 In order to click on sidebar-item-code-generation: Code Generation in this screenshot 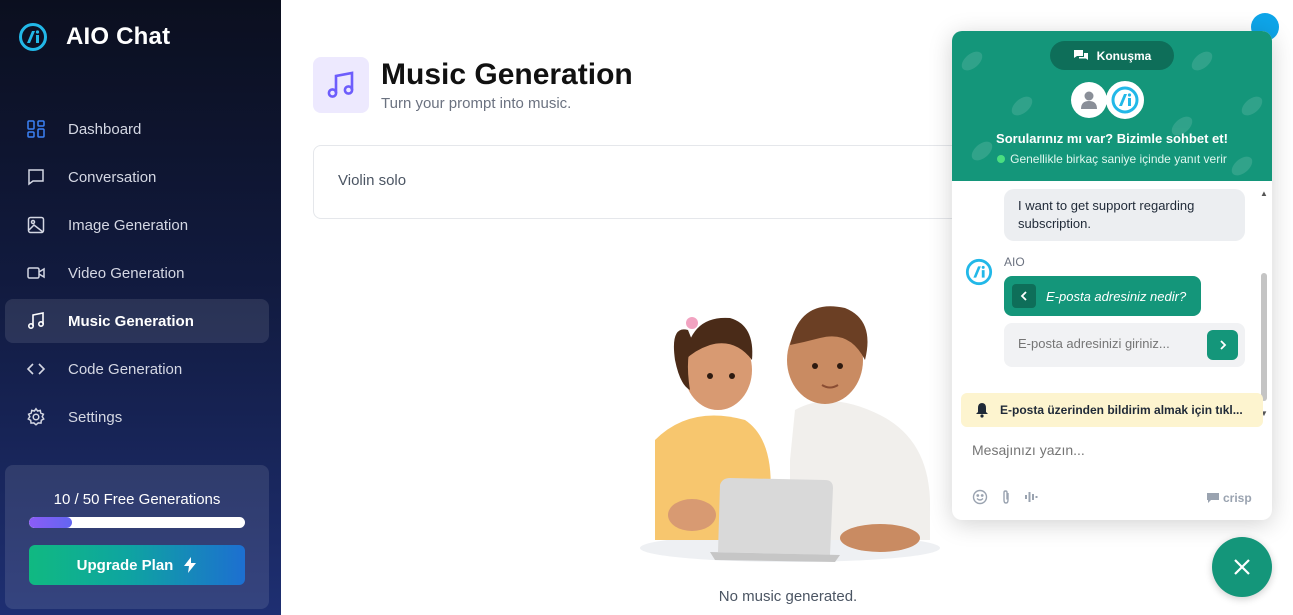, I will do `click(137, 369)`.